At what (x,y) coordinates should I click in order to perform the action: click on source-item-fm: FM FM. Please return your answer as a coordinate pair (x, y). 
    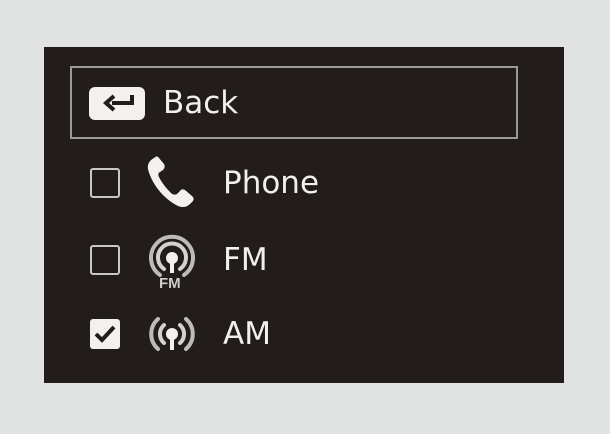
    Looking at the image, I should click on (304, 260).